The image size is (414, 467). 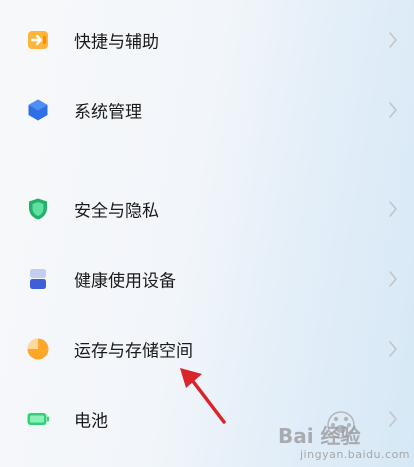 I want to click on settings-item-label: 系统管理, so click(x=108, y=112).